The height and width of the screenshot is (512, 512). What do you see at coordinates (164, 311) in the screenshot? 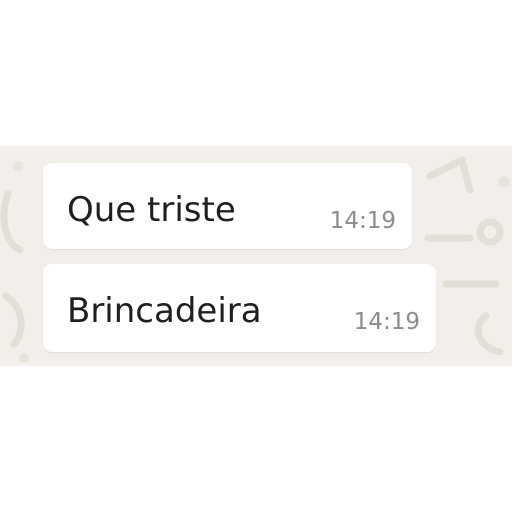
I see `message-text: Brincadeira` at bounding box center [164, 311].